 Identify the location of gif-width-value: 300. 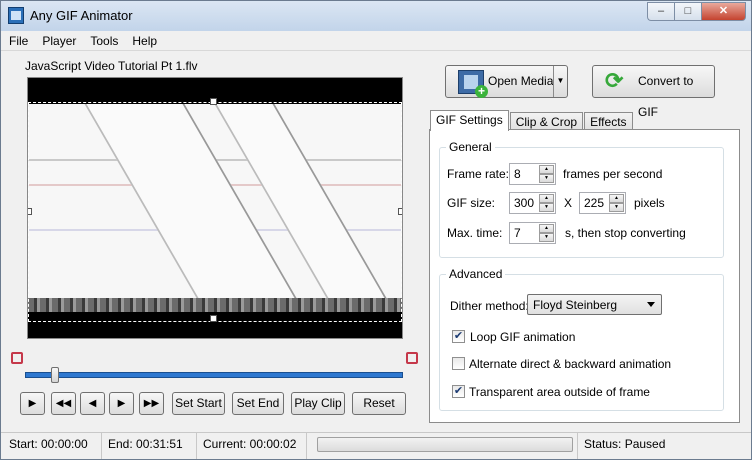
(524, 203).